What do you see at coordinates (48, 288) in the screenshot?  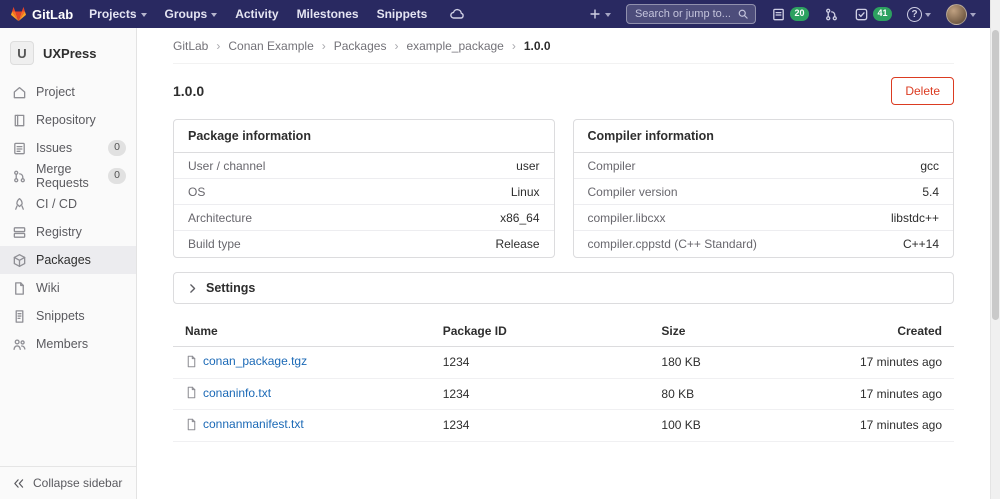 I see `sidebar-item-label: Wiki` at bounding box center [48, 288].